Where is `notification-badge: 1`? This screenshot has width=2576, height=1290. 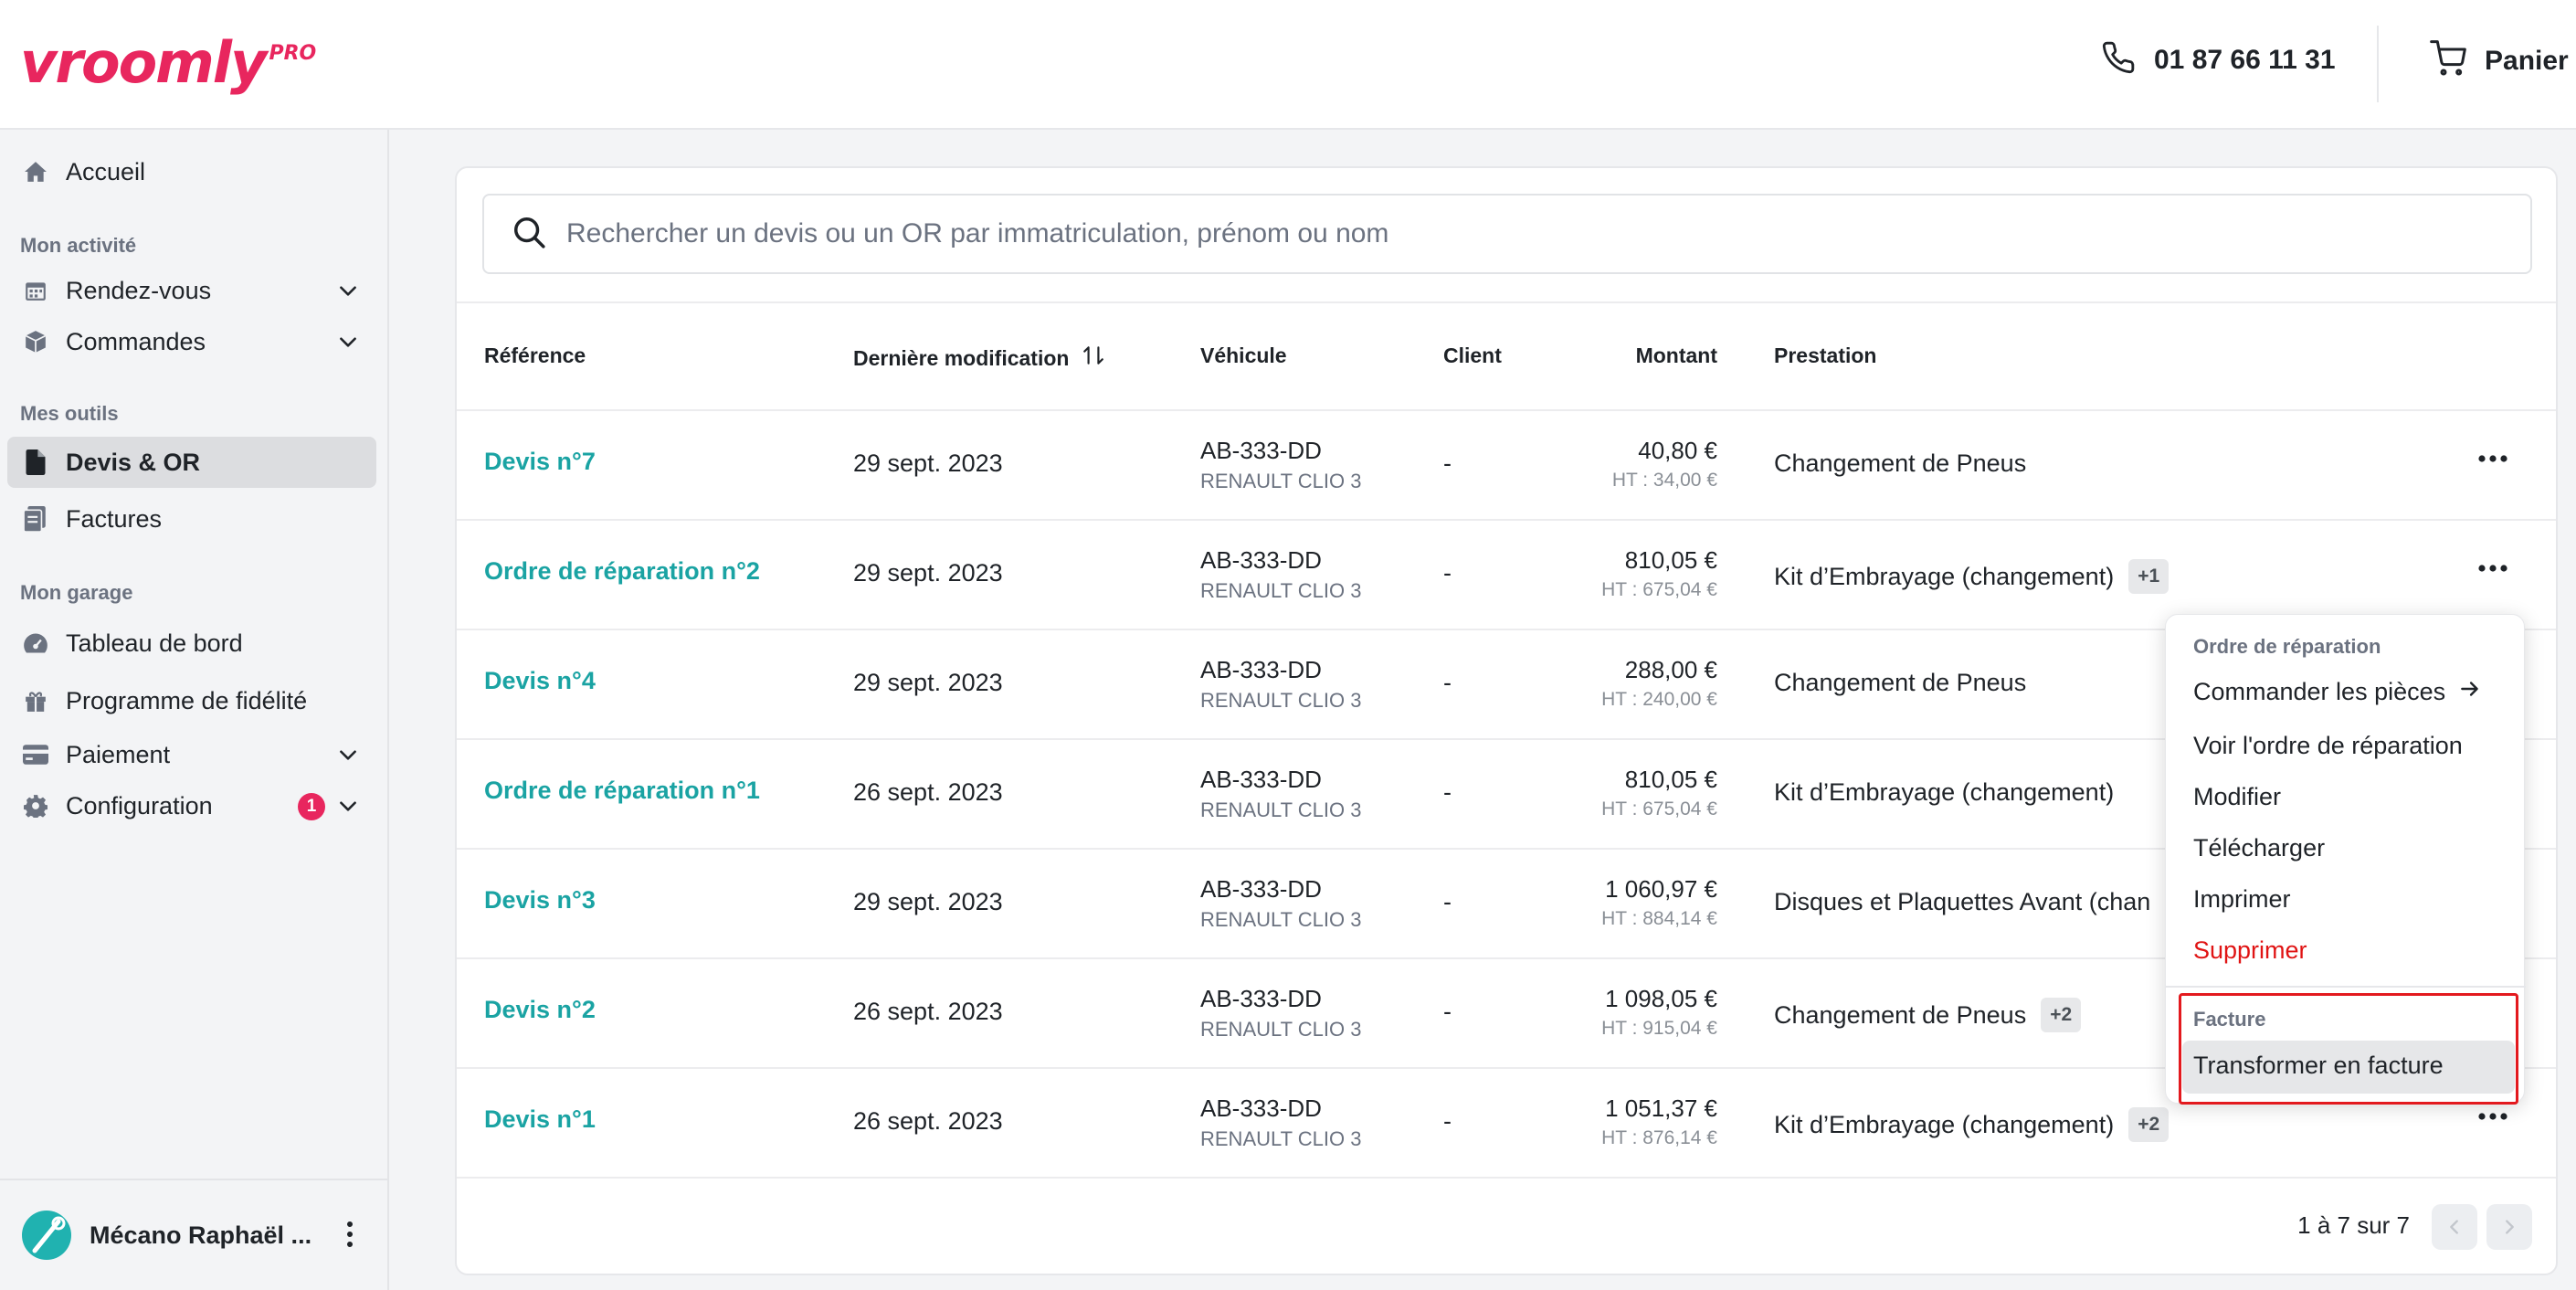 notification-badge: 1 is located at coordinates (311, 806).